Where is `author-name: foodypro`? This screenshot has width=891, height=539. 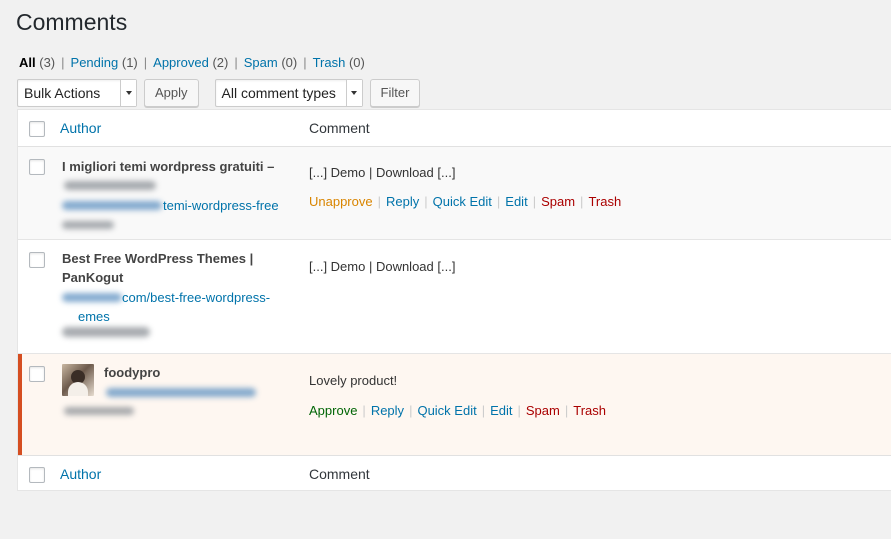
author-name: foodypro is located at coordinates (132, 372).